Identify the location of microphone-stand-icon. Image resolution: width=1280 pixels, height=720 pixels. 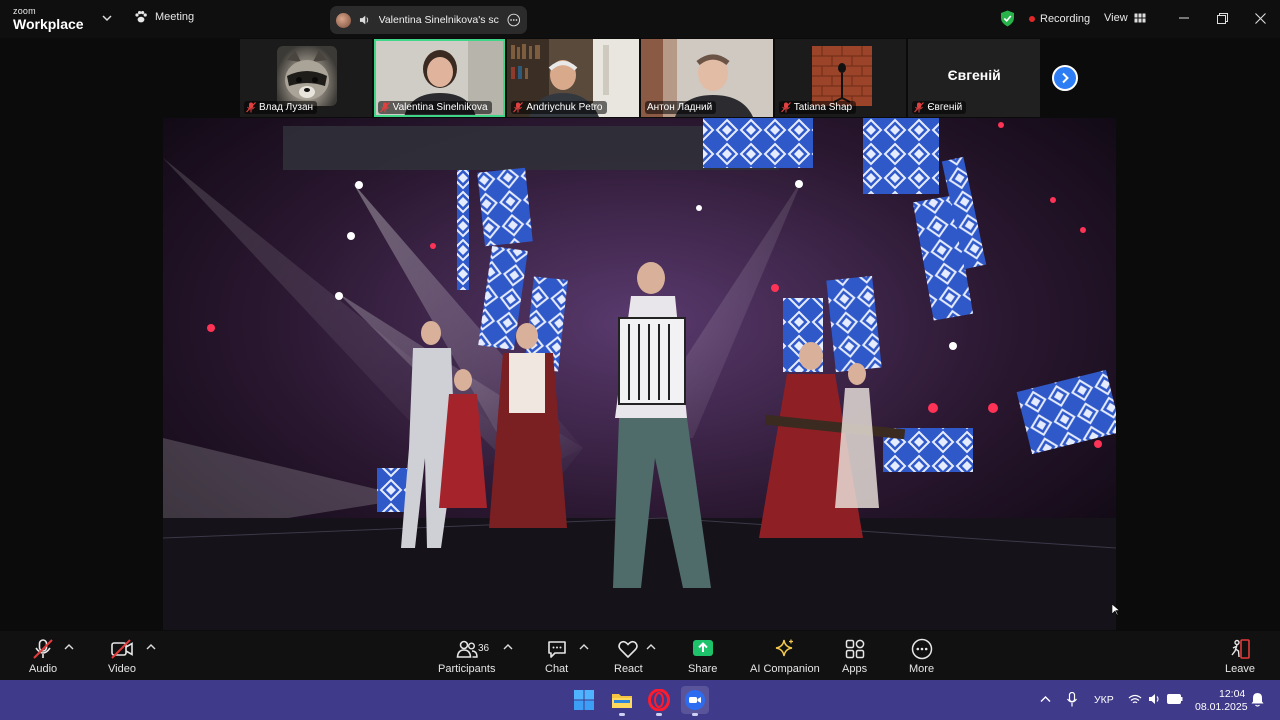
(841, 76).